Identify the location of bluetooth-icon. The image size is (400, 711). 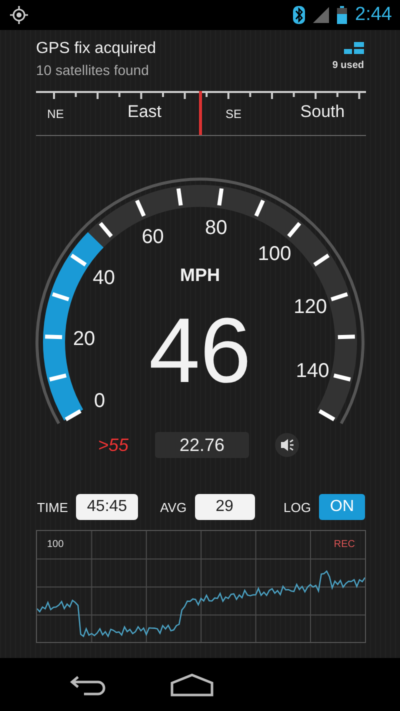
(299, 15).